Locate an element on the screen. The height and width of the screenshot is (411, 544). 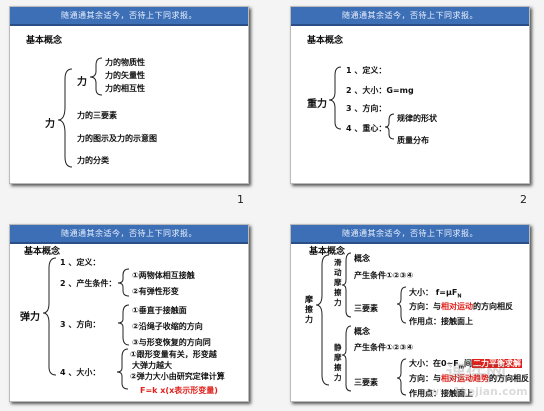
slide-number: 1 is located at coordinates (240, 199).